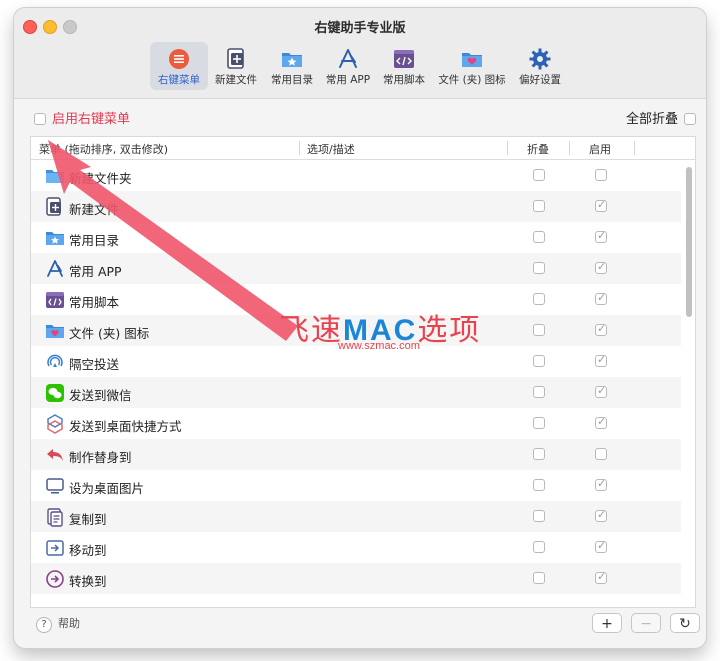 This screenshot has height=661, width=720. Describe the element at coordinates (449, 330) in the screenshot. I see `watermark-text-b: 选项` at that location.